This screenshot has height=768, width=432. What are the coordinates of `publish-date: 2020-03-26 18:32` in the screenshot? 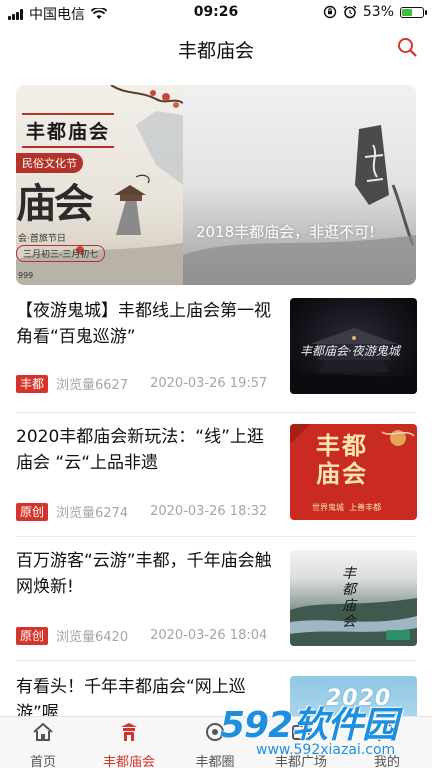 It's located at (209, 511).